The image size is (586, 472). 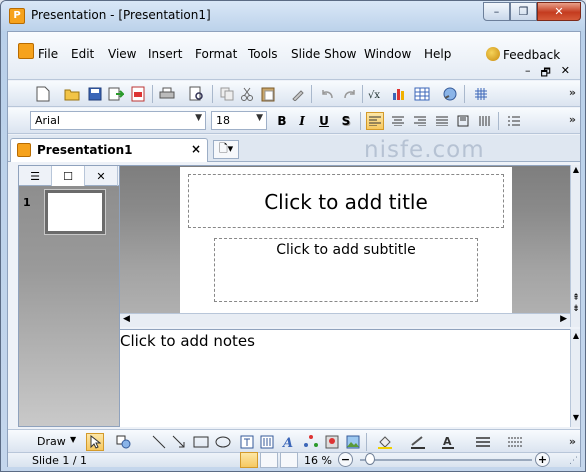 What do you see at coordinates (572, 441) in the screenshot?
I see `drawing-toolbar-overflow: »` at bounding box center [572, 441].